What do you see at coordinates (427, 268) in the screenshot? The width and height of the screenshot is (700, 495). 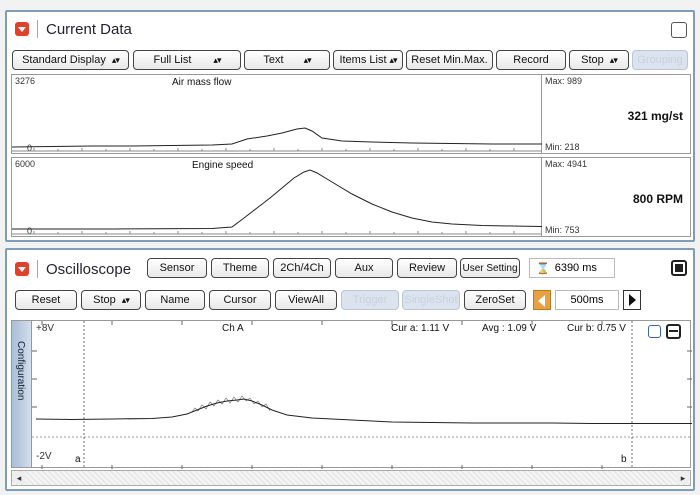 I see `review-button: Review` at bounding box center [427, 268].